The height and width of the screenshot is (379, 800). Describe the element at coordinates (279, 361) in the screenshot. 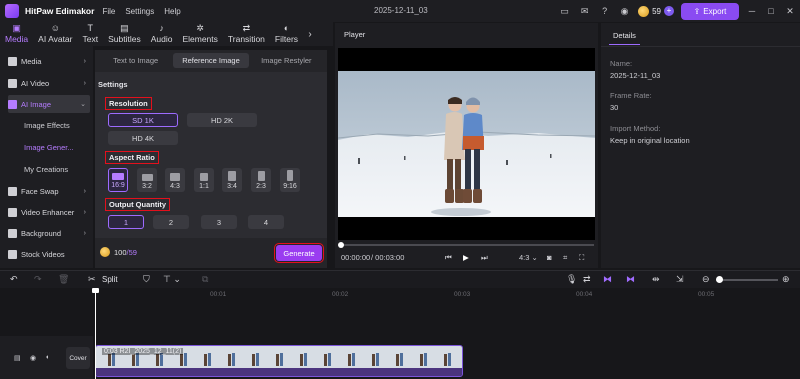

I see `video-clip: 0:03 R2I_2025_12_11(2)` at that location.